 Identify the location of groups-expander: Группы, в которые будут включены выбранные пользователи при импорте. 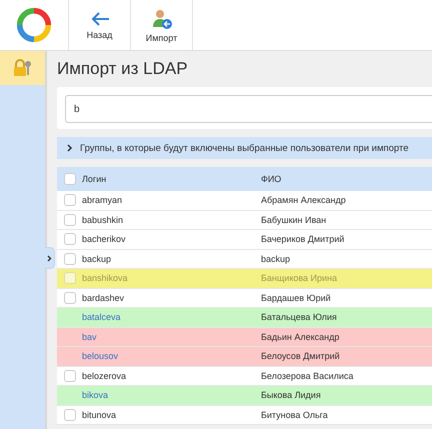
(244, 148).